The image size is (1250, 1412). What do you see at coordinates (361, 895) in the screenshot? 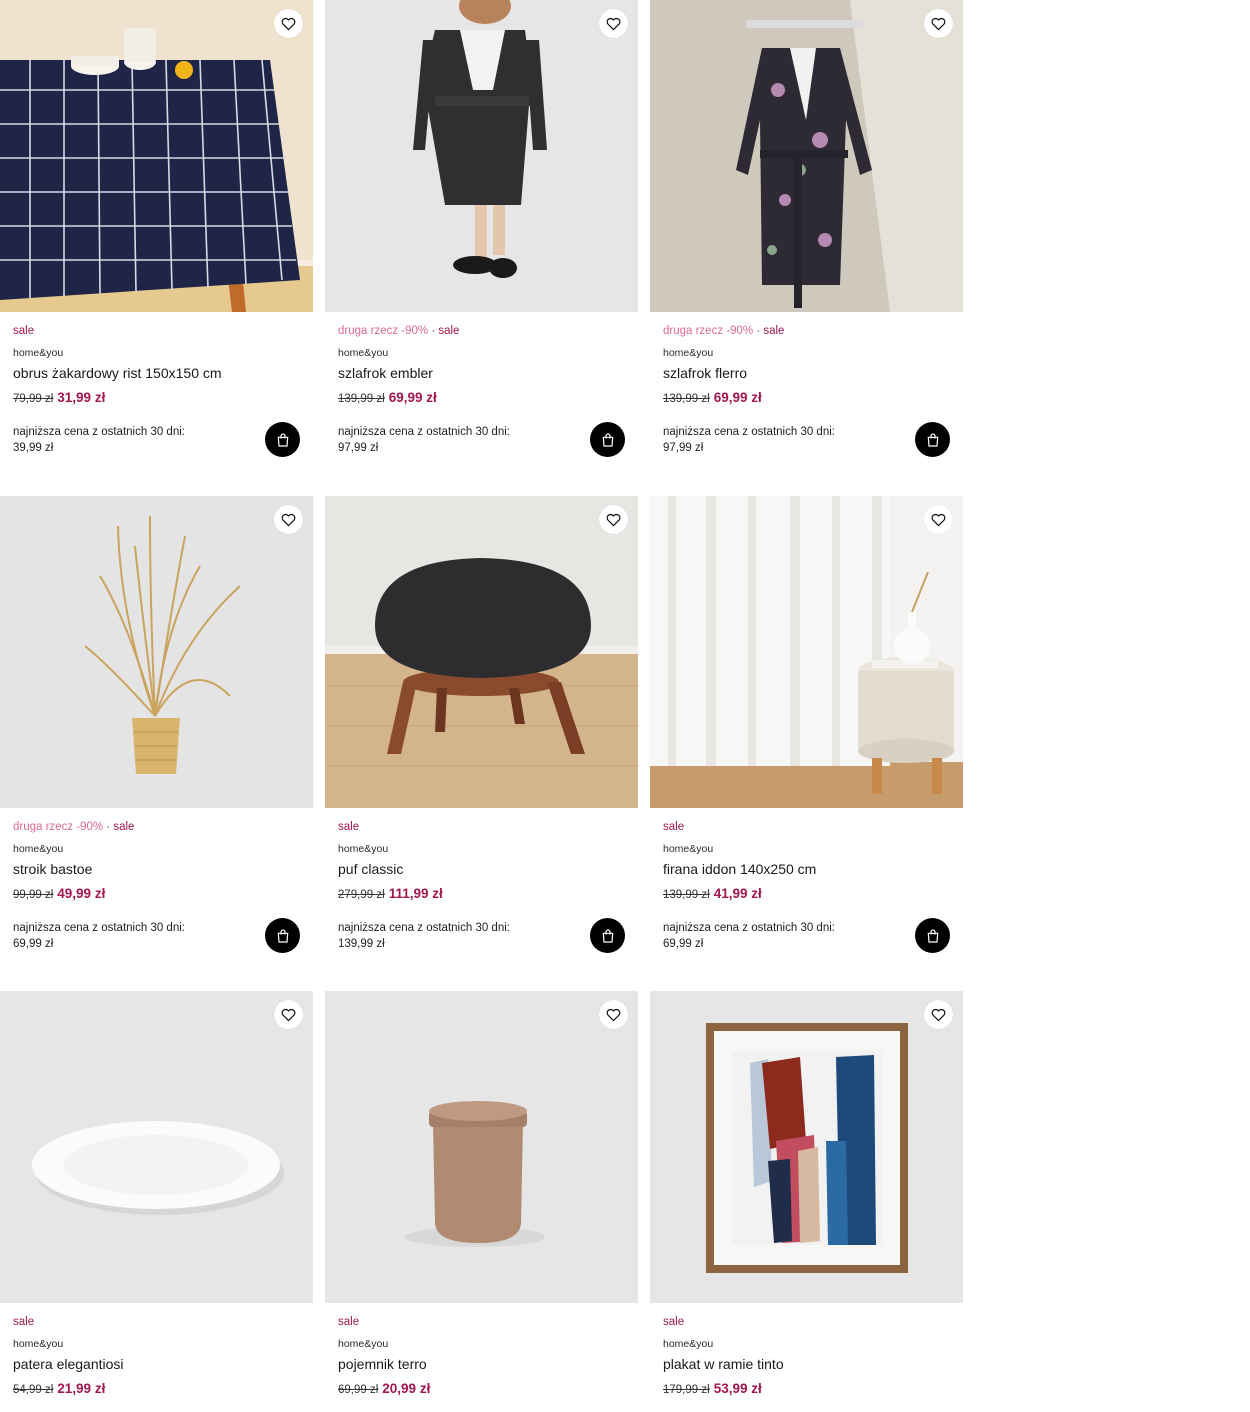
I see `old-price: 279,99 zł` at bounding box center [361, 895].